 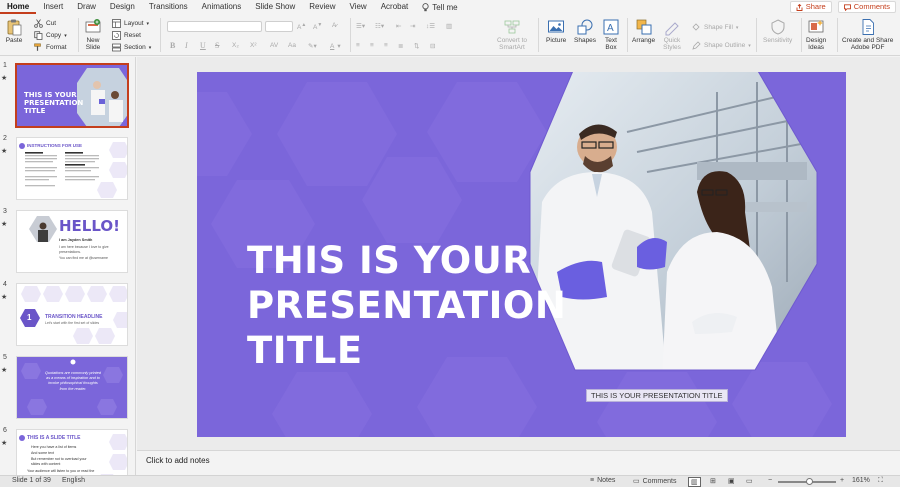 What do you see at coordinates (602, 480) in the screenshot?
I see `notes-toggle: ≡ Notes` at bounding box center [602, 480].